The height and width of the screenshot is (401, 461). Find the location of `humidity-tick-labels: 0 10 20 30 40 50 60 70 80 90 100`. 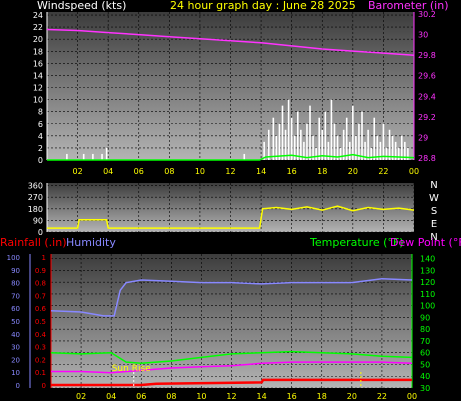

humidity-tick-labels: 0 10 20 30 40 50 60 70 80 90 100 is located at coordinates (13, 322).